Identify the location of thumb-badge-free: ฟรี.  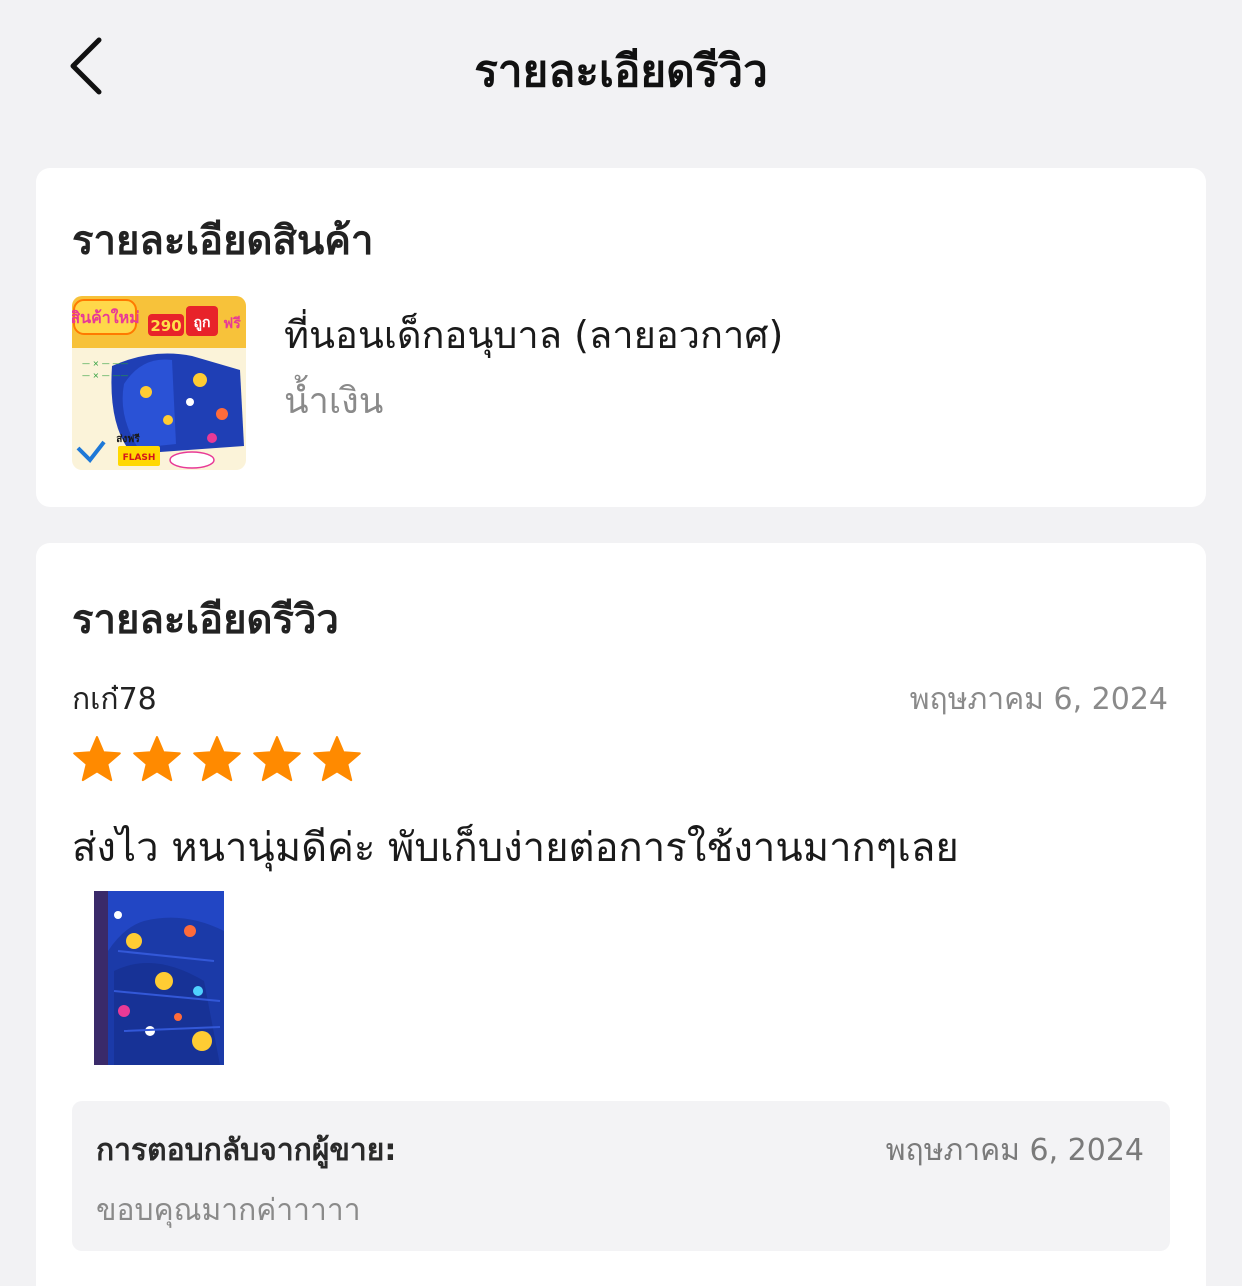
(232, 324).